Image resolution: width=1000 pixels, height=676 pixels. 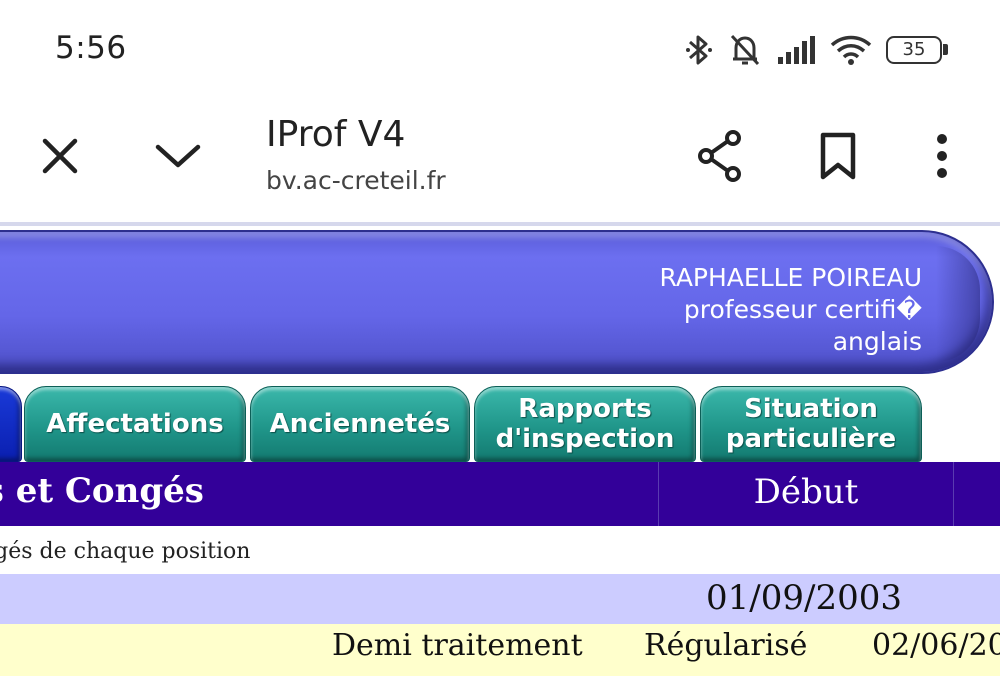 I want to click on wifi-icon, so click(x=851, y=50).